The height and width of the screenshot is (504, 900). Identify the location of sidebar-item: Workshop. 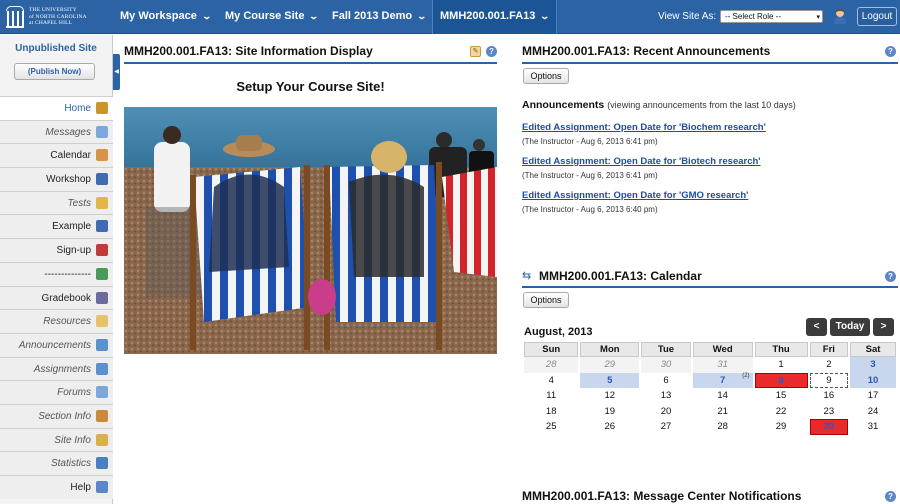
(56, 179).